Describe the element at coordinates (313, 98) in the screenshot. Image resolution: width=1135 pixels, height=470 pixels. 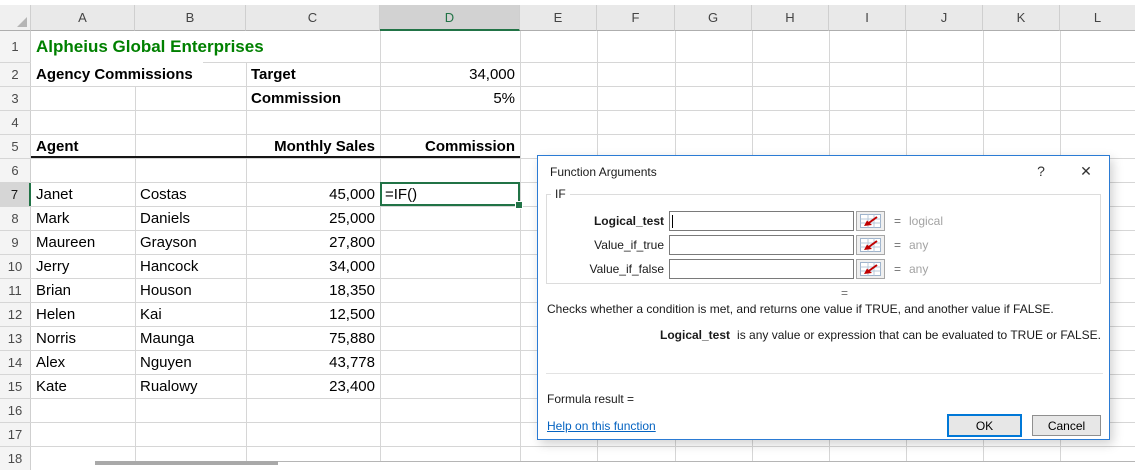
I see `cell-C3: Commission` at that location.